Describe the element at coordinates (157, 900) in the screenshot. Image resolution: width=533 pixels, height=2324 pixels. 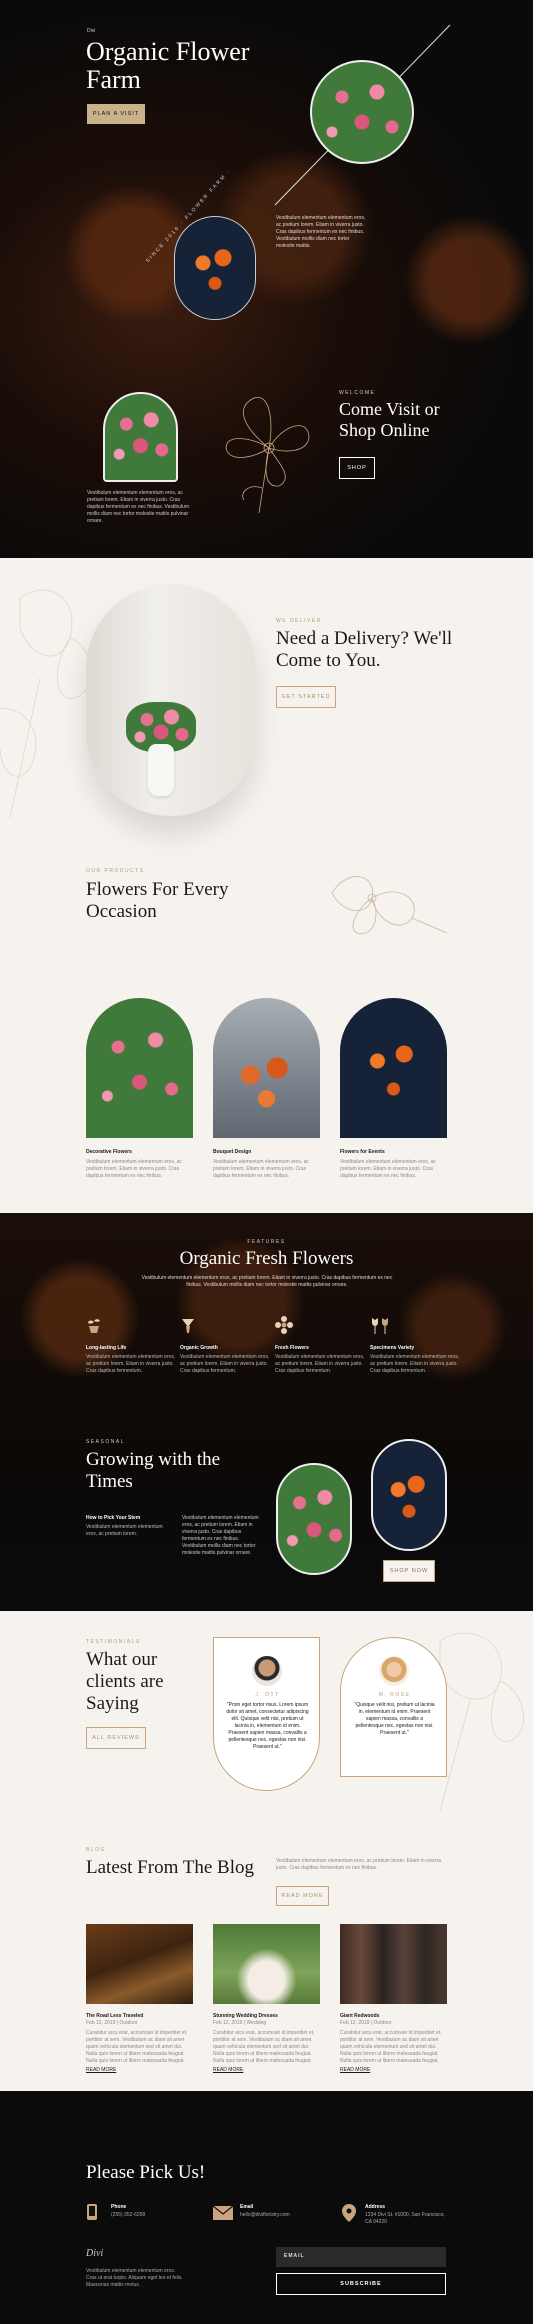
I see `products-title: Flowers For Every Occasion` at that location.